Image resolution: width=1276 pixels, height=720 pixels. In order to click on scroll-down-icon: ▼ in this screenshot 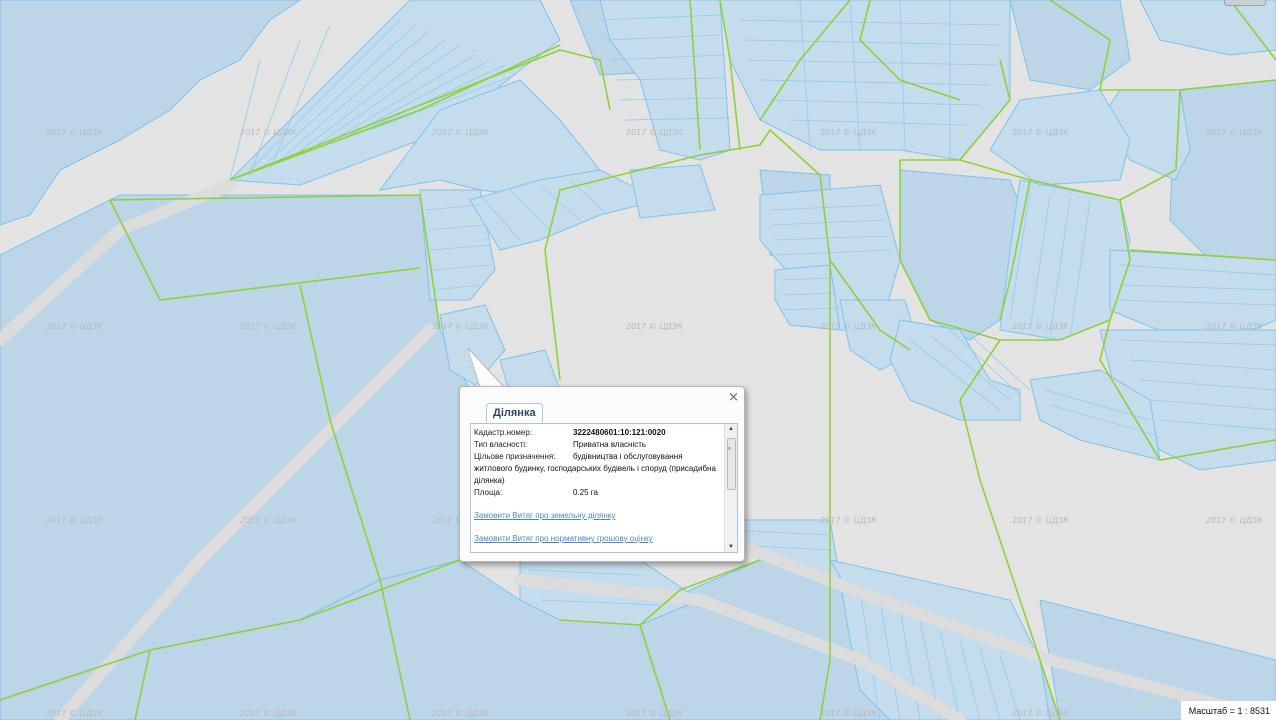, I will do `click(731, 547)`.